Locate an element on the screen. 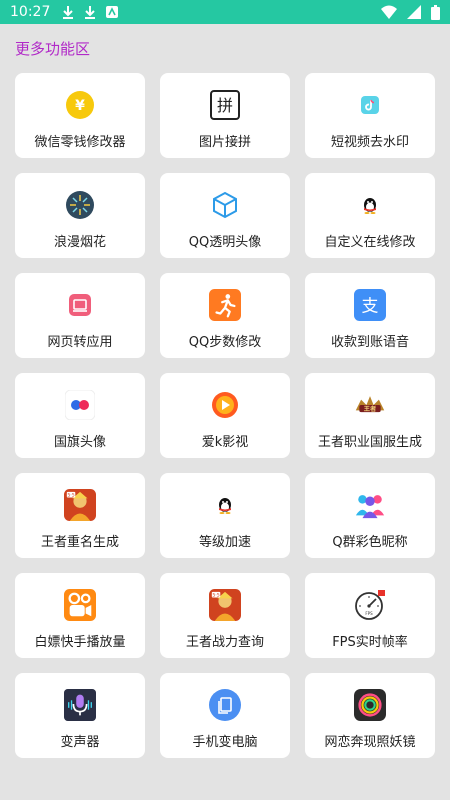 The width and height of the screenshot is (450, 800). honor-of-kings-logo-icon: 王者 is located at coordinates (370, 405).